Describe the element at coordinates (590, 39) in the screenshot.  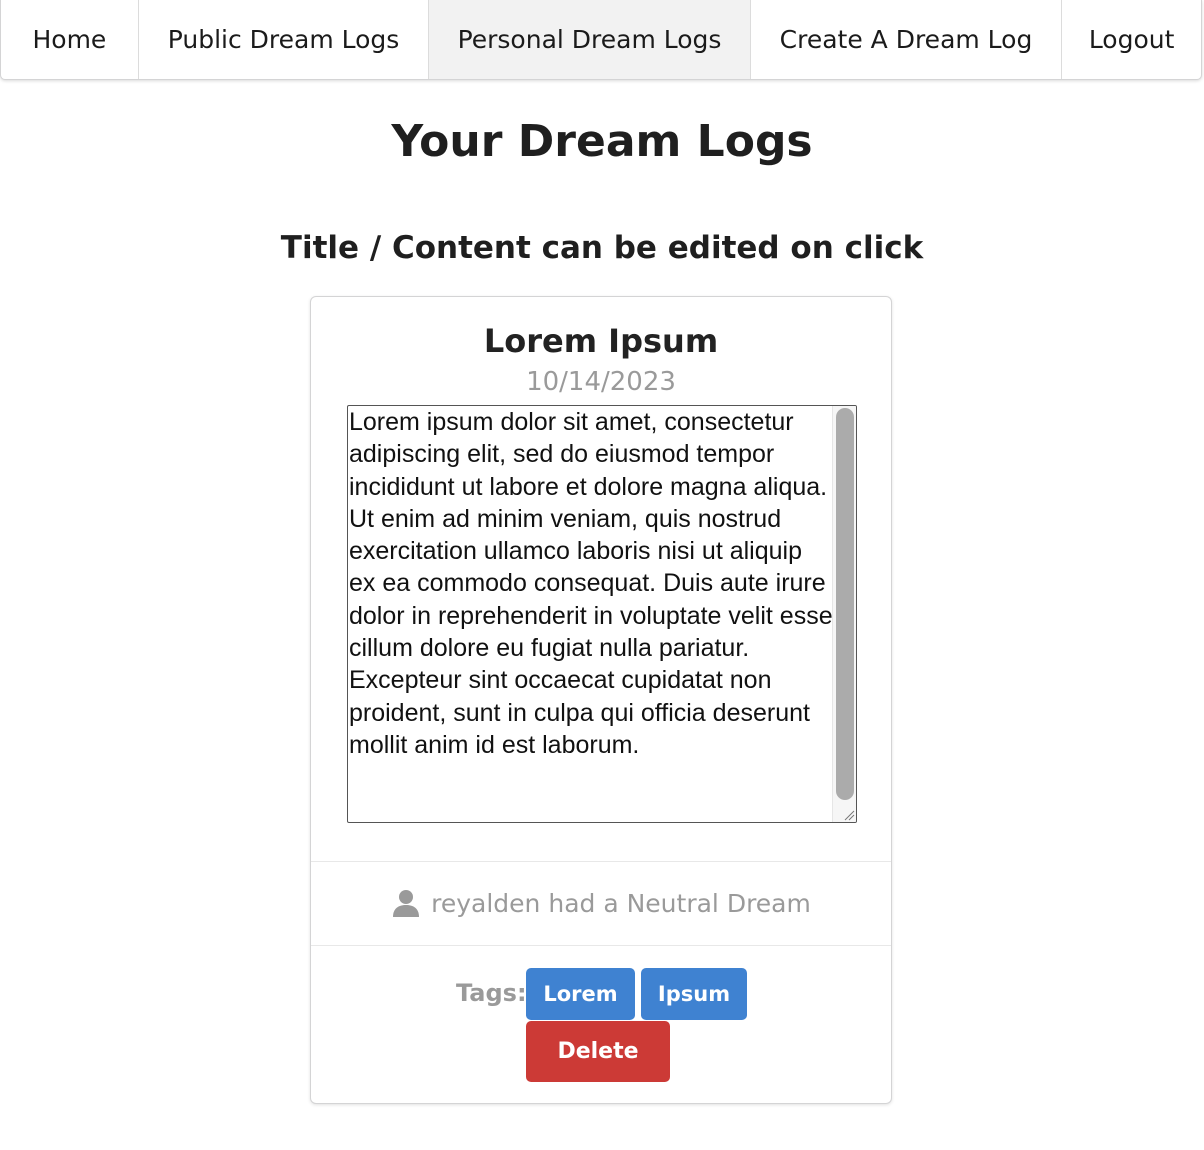
I see `nav-item-personal-dream-logs: Personal Dream Logs` at that location.